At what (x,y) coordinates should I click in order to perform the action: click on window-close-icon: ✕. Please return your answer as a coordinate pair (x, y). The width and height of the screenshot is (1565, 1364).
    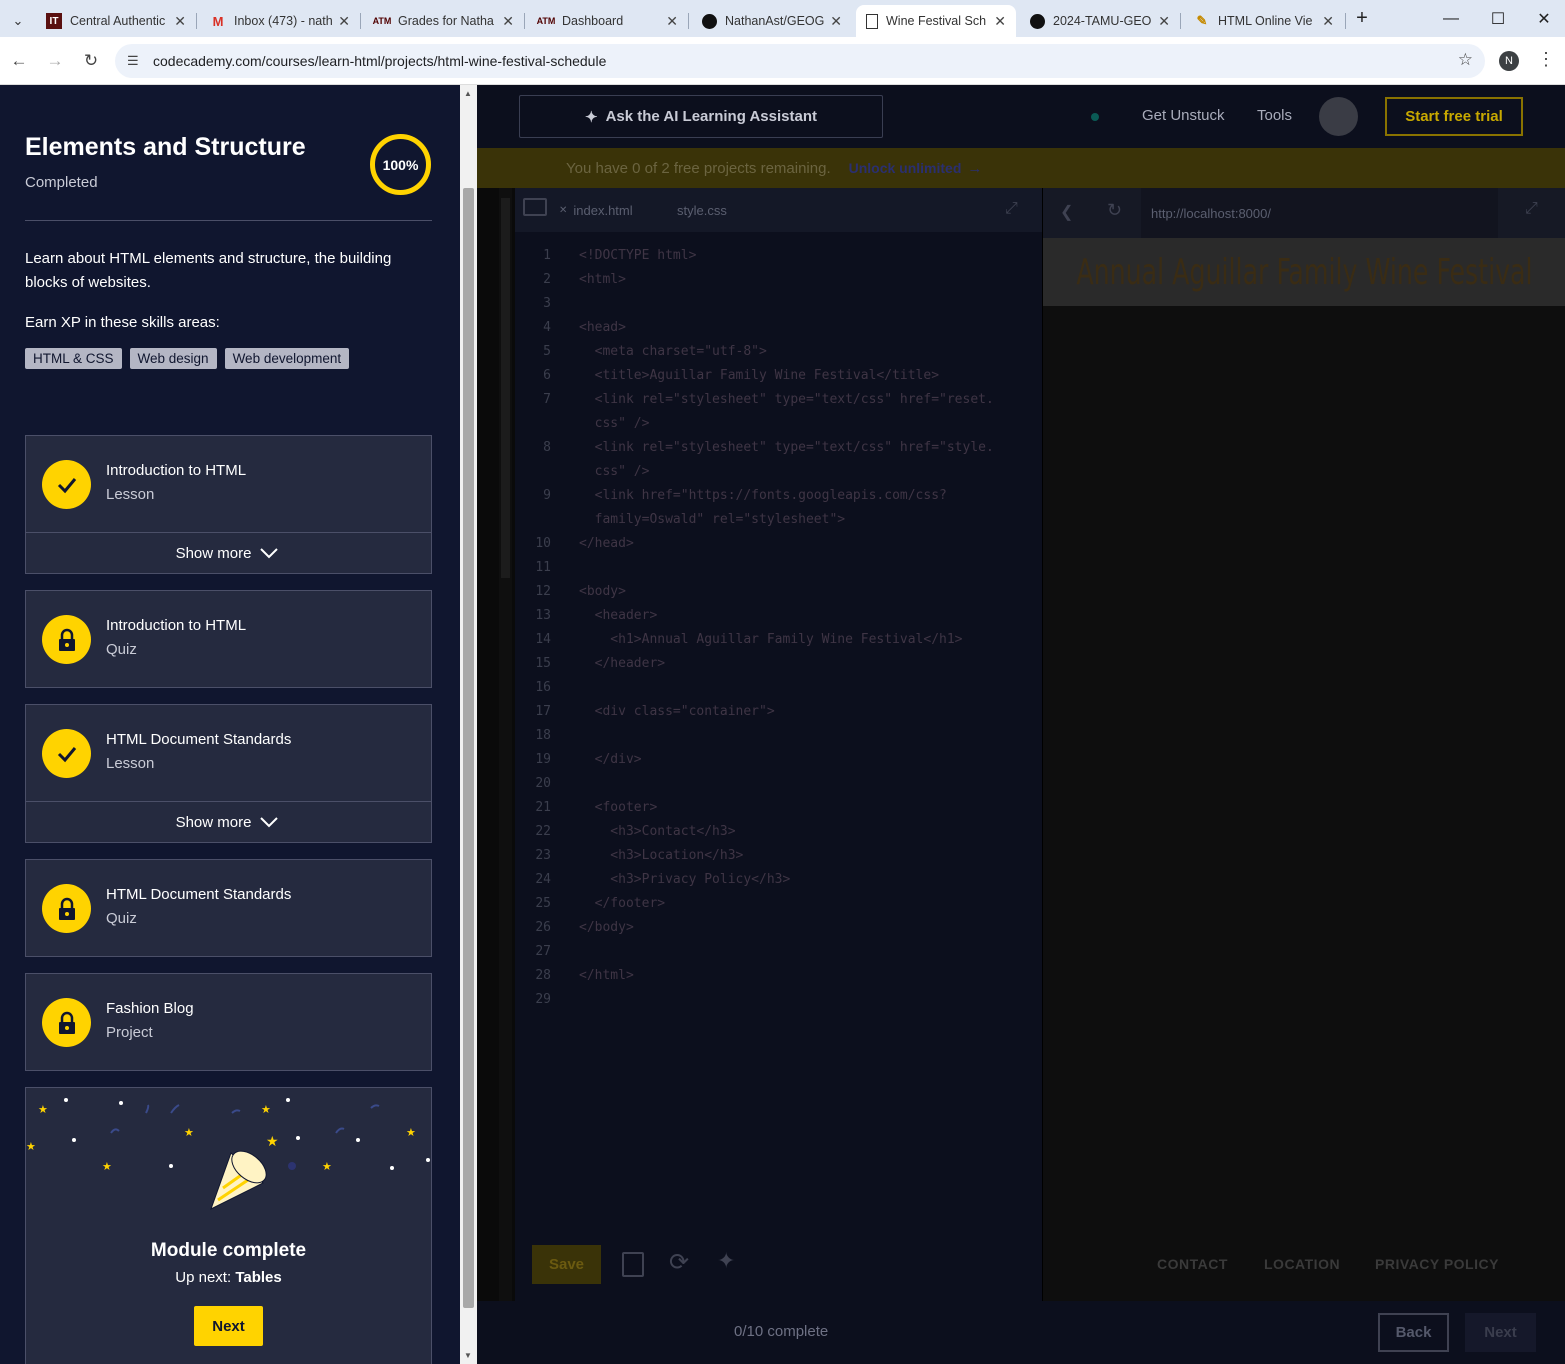
    Looking at the image, I should click on (1543, 18).